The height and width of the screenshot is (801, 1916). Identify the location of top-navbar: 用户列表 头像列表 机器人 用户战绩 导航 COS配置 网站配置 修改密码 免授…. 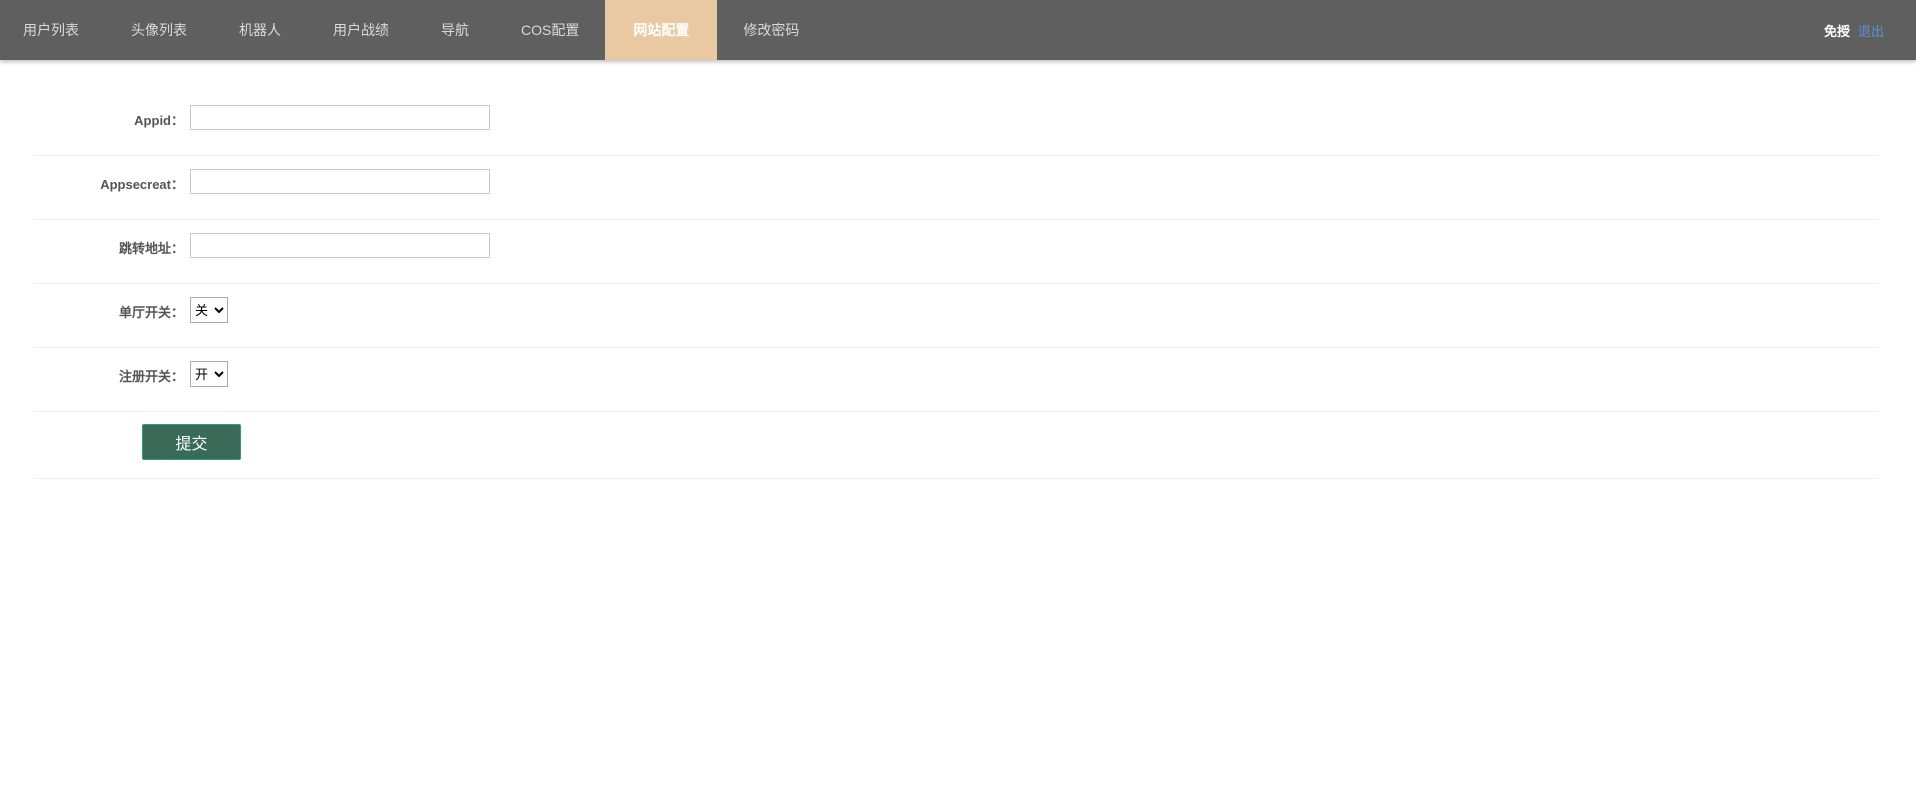
(958, 30).